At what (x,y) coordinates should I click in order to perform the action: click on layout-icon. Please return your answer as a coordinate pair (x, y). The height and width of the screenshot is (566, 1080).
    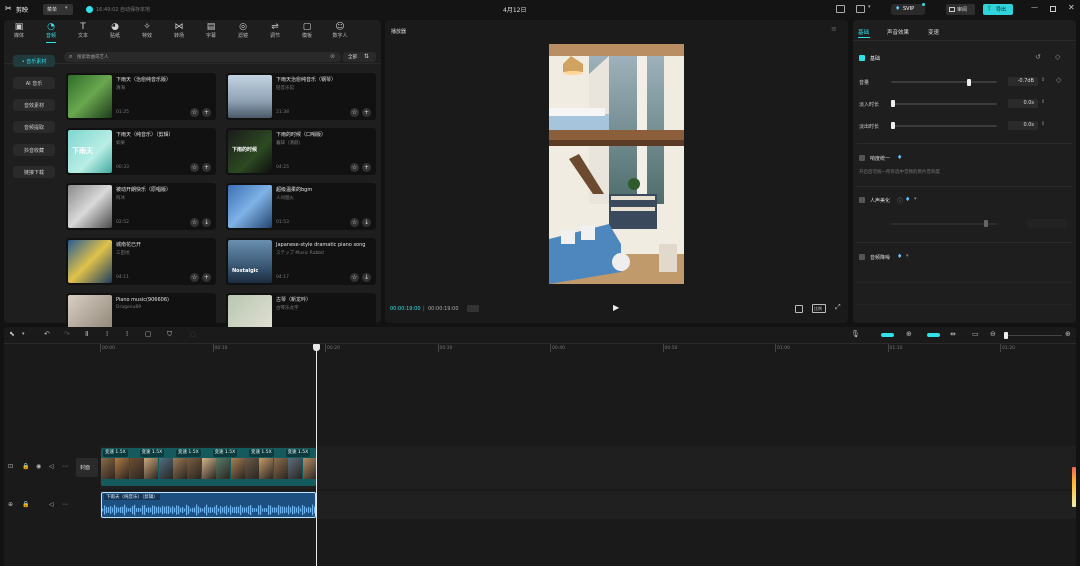
    Looking at the image, I should click on (860, 9).